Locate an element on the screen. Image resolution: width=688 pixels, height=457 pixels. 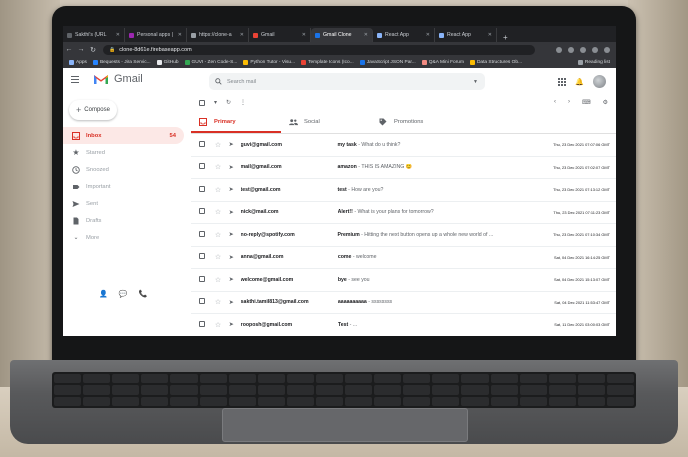
tab-social: Social is located at coordinates (326, 122).